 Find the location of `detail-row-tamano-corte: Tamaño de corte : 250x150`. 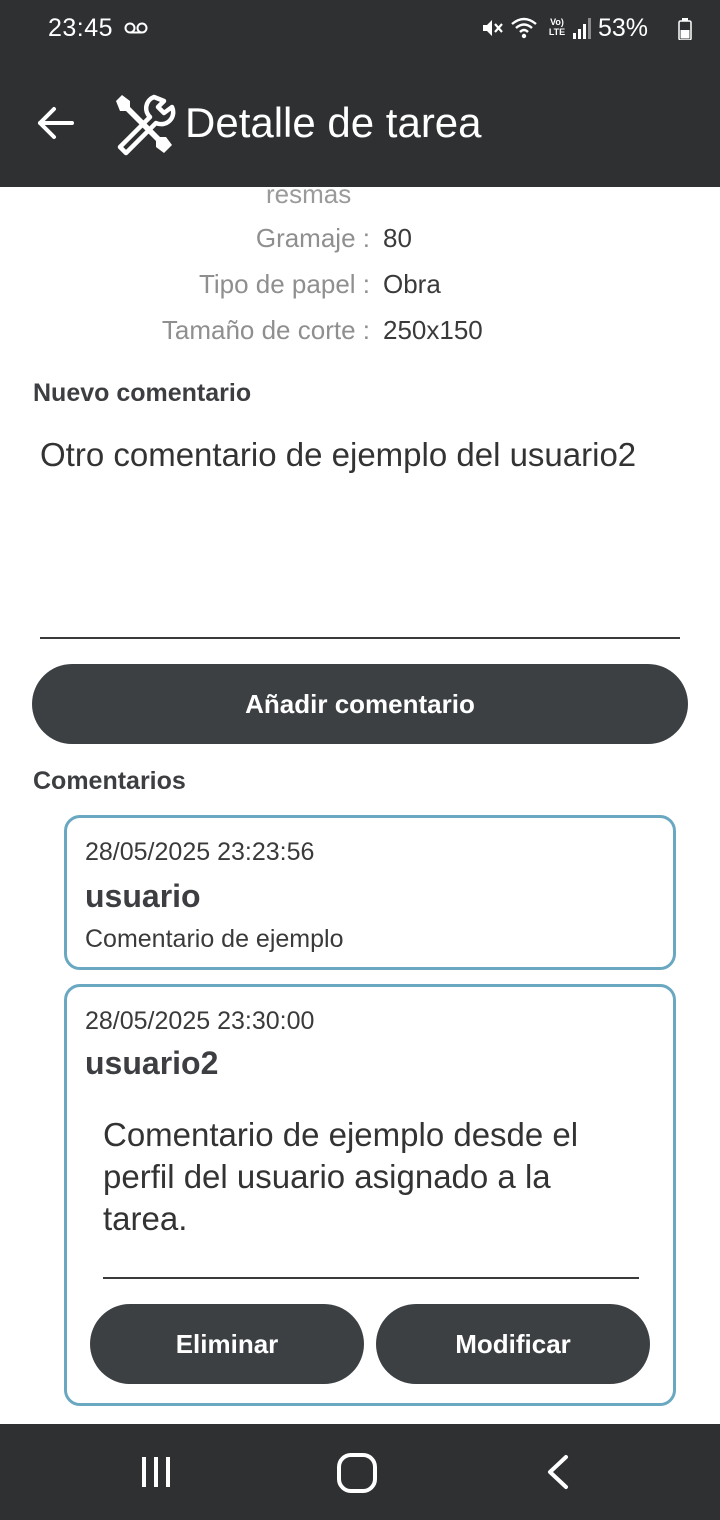

detail-row-tamano-corte: Tamaño de corte : 250x150 is located at coordinates (360, 335).